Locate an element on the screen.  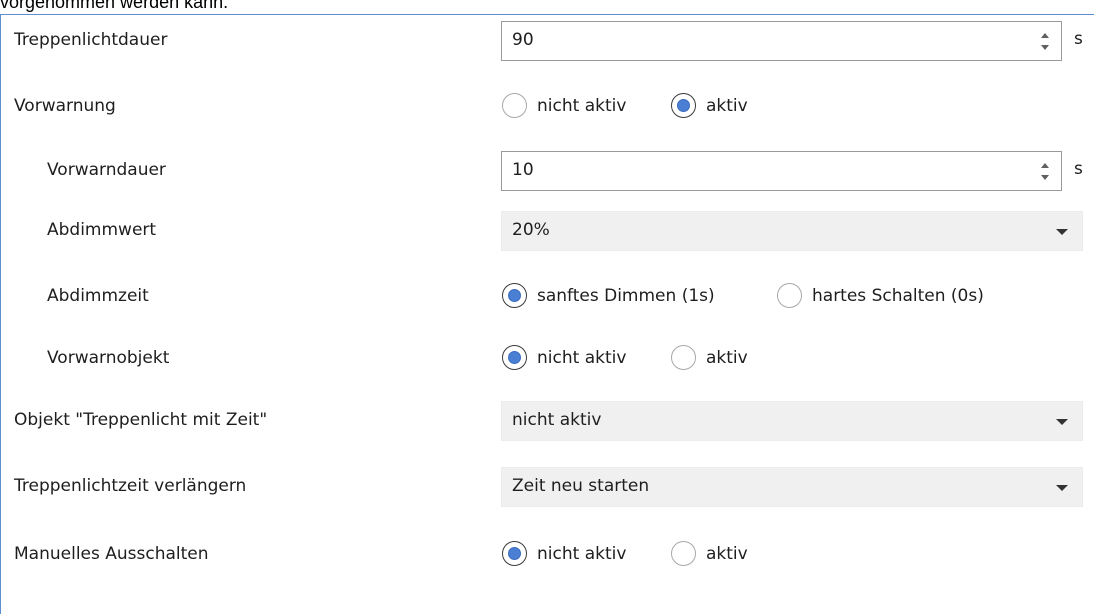
treppenlichtdauer-value: 90 is located at coordinates (523, 40).